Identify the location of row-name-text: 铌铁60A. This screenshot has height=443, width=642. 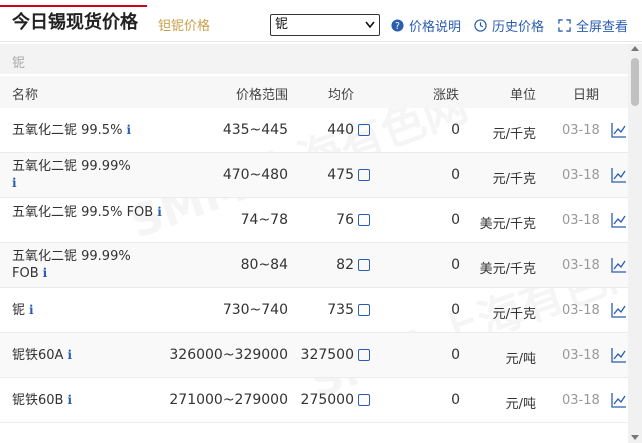
(38, 355).